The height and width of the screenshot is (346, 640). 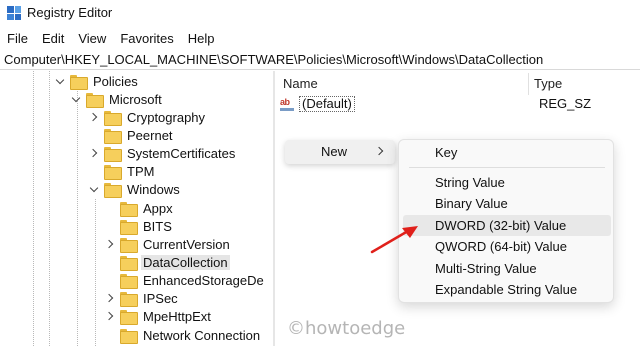 I want to click on value-name: (Default), so click(x=327, y=104).